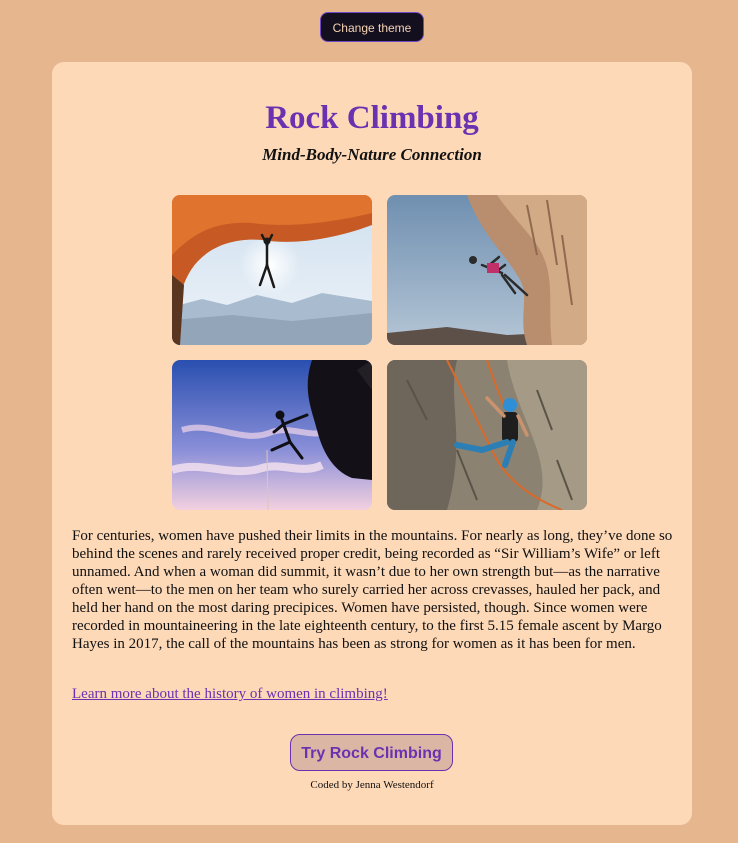  I want to click on climbing-photo-sunset-image, so click(272, 435).